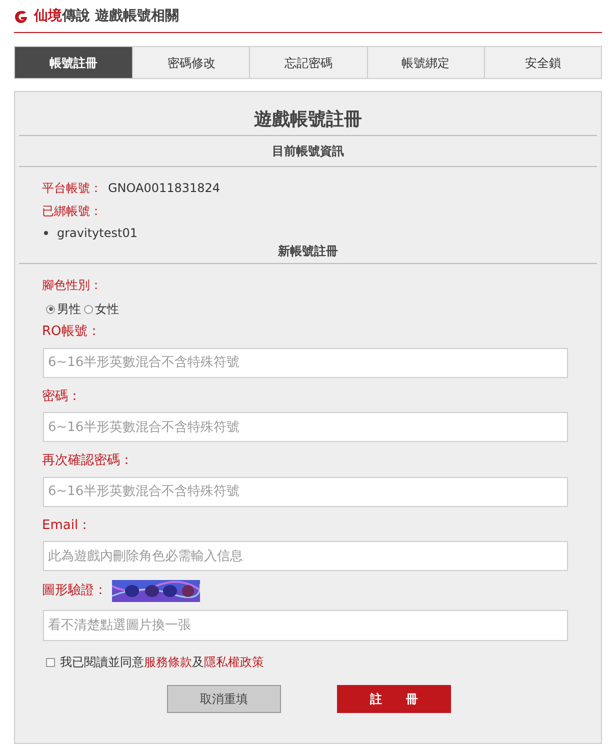  What do you see at coordinates (542, 62) in the screenshot?
I see `tab: 安全鎖` at bounding box center [542, 62].